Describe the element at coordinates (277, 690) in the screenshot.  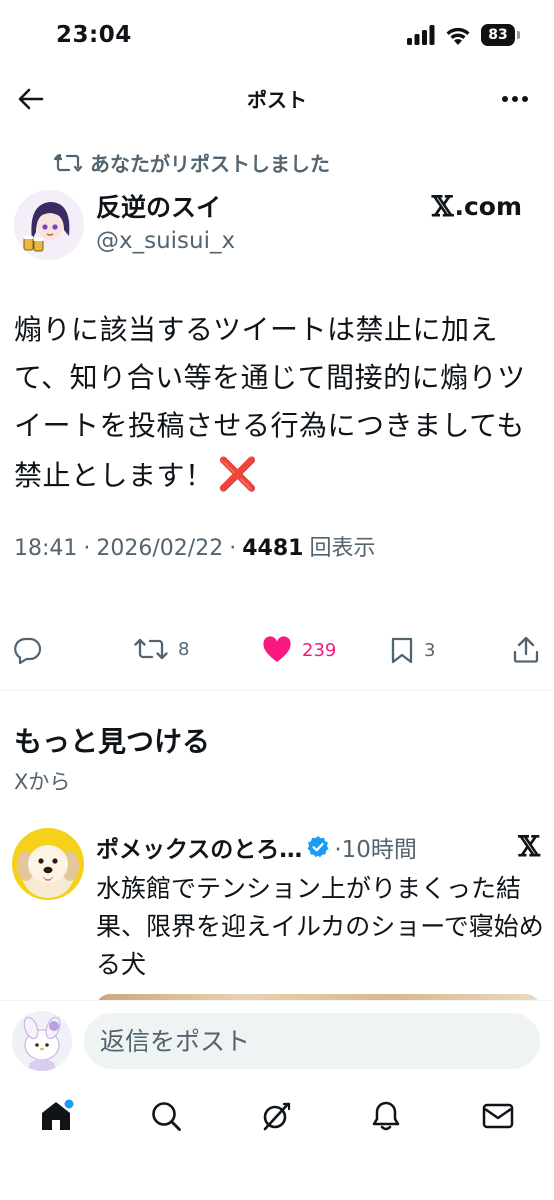
I see `section-divider` at that location.